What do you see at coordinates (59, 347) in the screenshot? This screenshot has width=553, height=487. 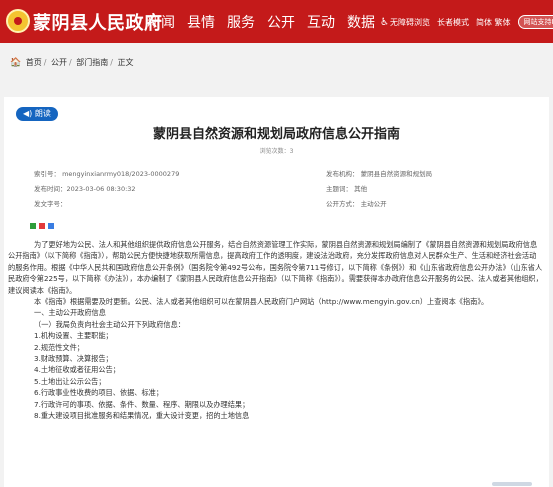 I see `article-paragraph: 2.规范性文件；` at bounding box center [59, 347].